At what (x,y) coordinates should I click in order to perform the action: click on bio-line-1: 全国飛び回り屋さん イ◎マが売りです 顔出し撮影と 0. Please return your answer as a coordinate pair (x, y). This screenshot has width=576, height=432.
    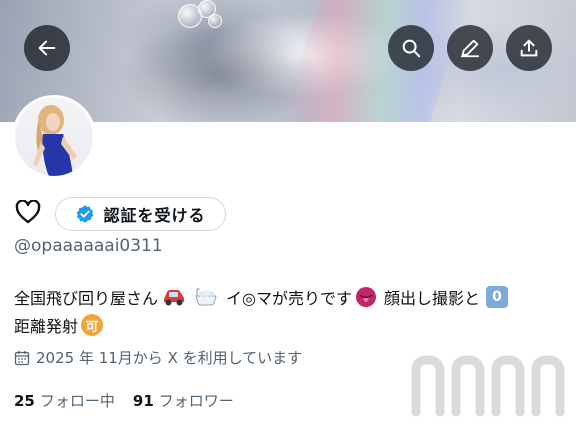
    Looking at the image, I should click on (262, 297).